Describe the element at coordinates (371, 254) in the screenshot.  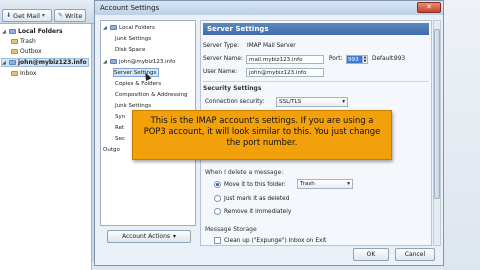
I see `ok-button: OK` at that location.